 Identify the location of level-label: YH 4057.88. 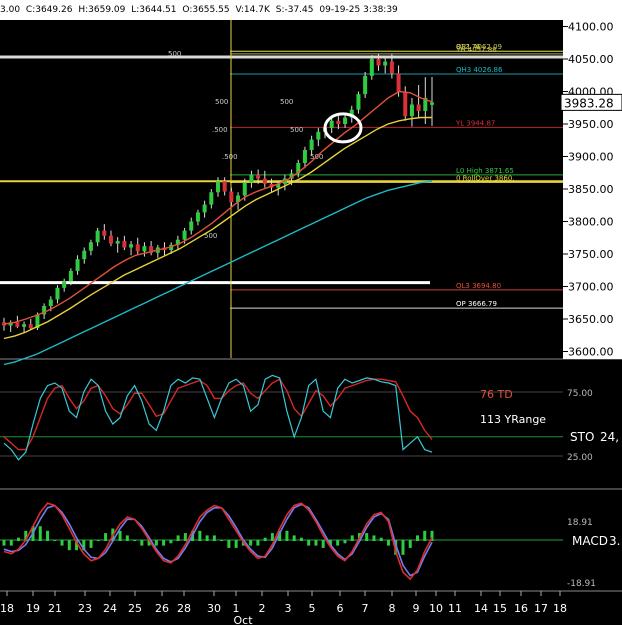
(476, 50).